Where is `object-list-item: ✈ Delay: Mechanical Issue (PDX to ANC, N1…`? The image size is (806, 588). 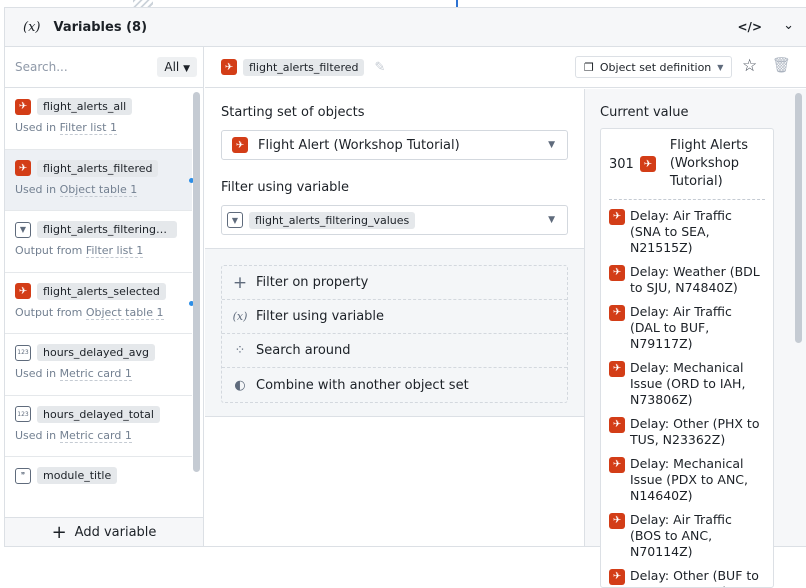 object-list-item: ✈ Delay: Mechanical Issue (PDX to ANC, N1… is located at coordinates (687, 480).